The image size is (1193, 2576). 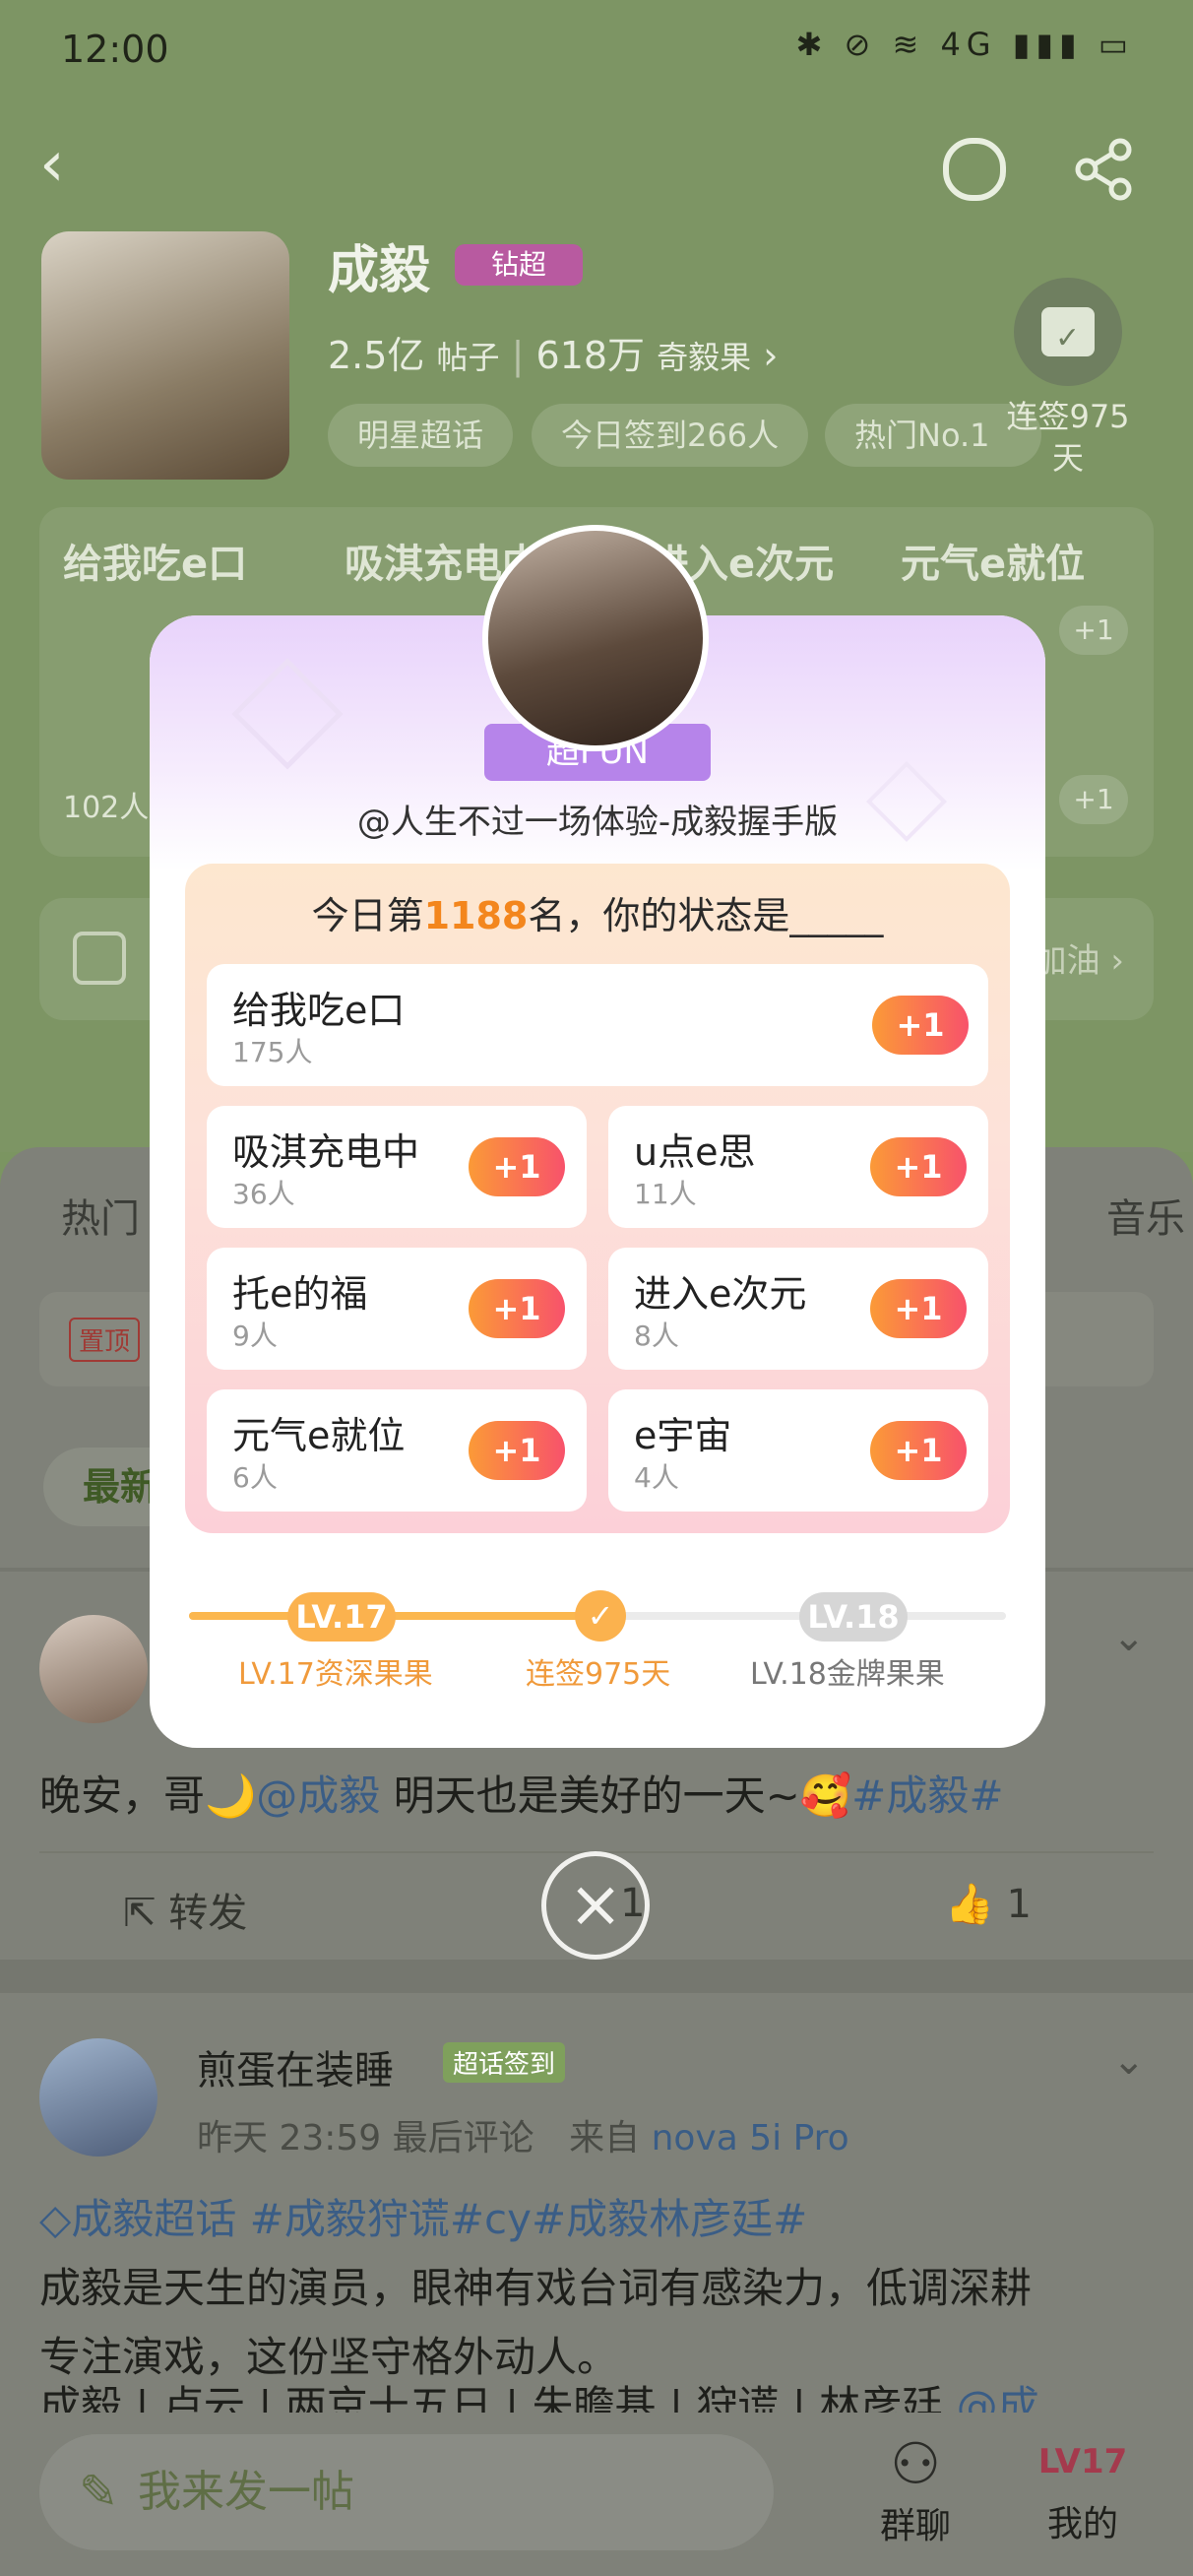 What do you see at coordinates (148, 1795) in the screenshot?
I see `post1-text-prefix: 晚安，哥🌙` at bounding box center [148, 1795].